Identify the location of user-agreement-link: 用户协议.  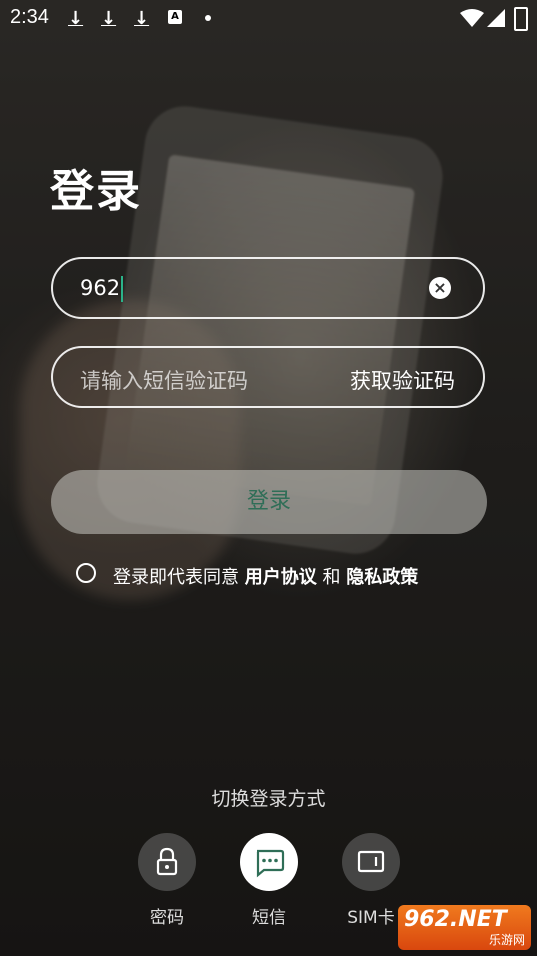
(281, 577).